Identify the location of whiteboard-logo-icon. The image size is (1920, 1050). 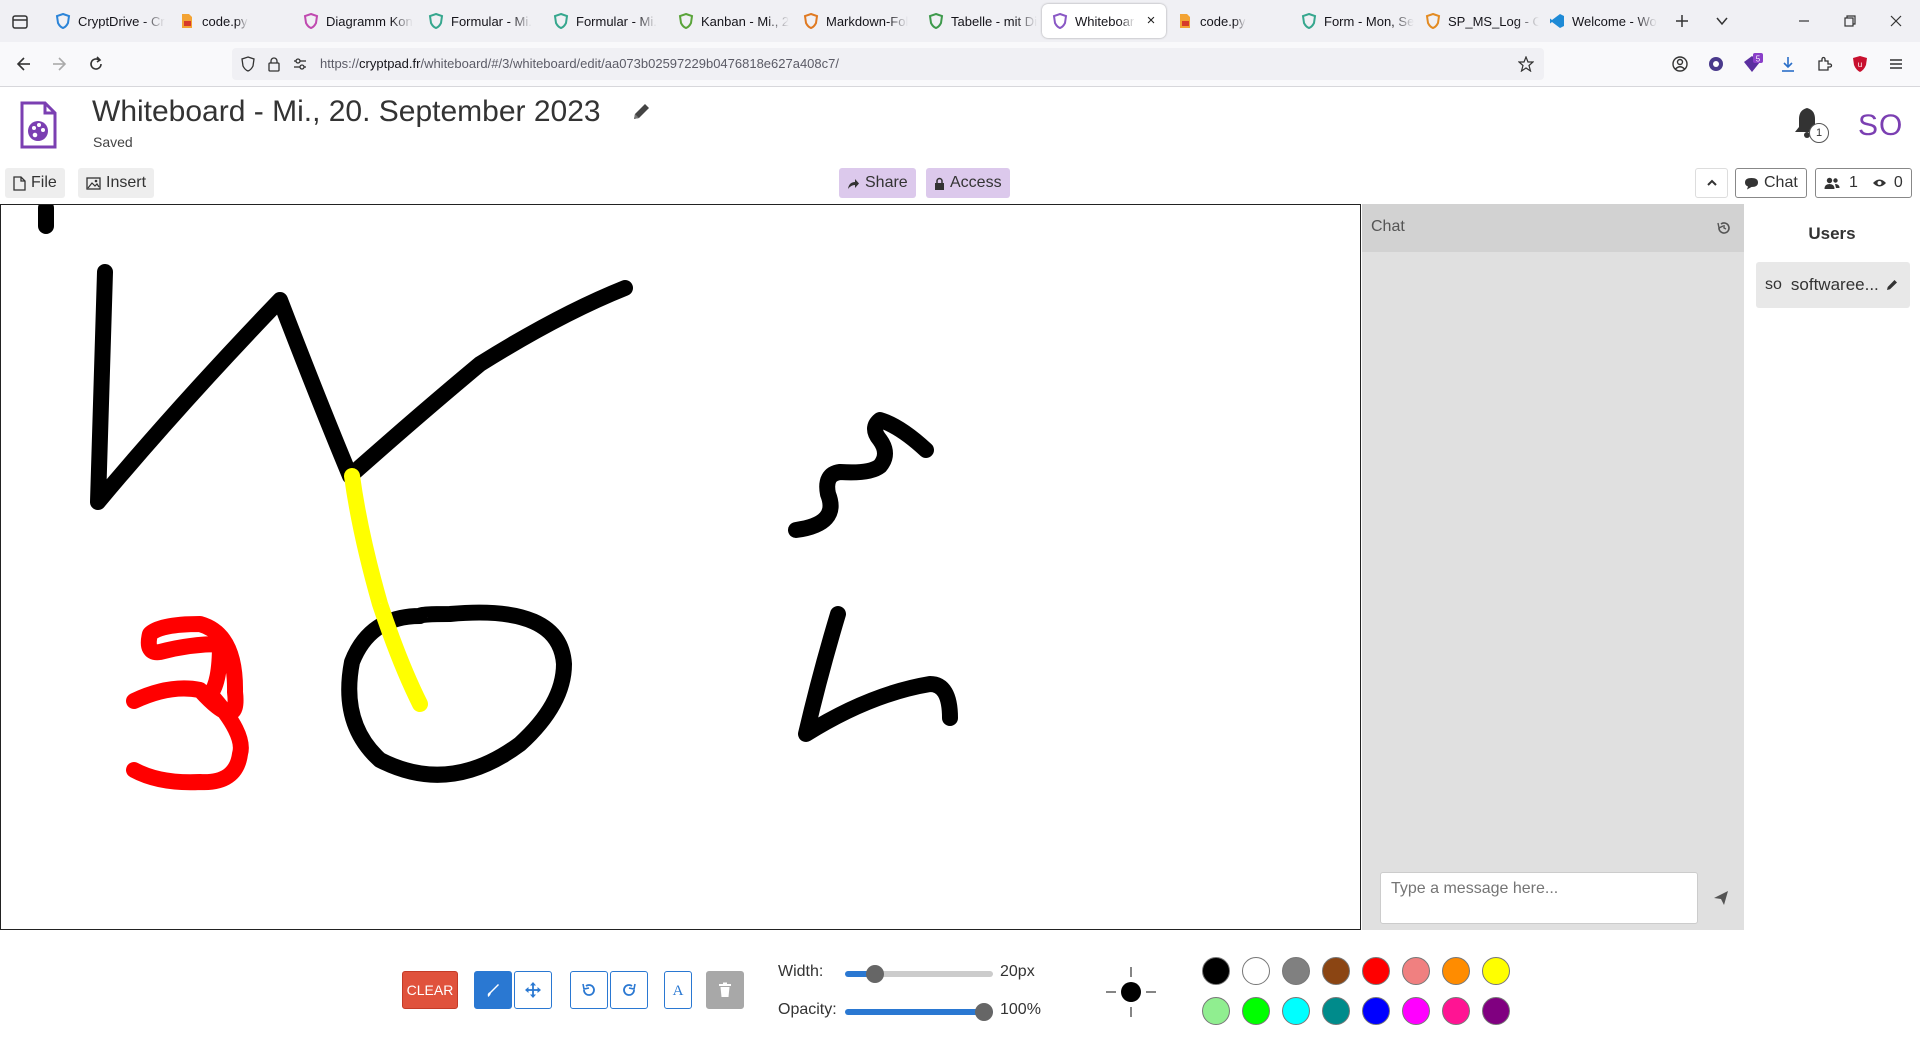
(38, 125).